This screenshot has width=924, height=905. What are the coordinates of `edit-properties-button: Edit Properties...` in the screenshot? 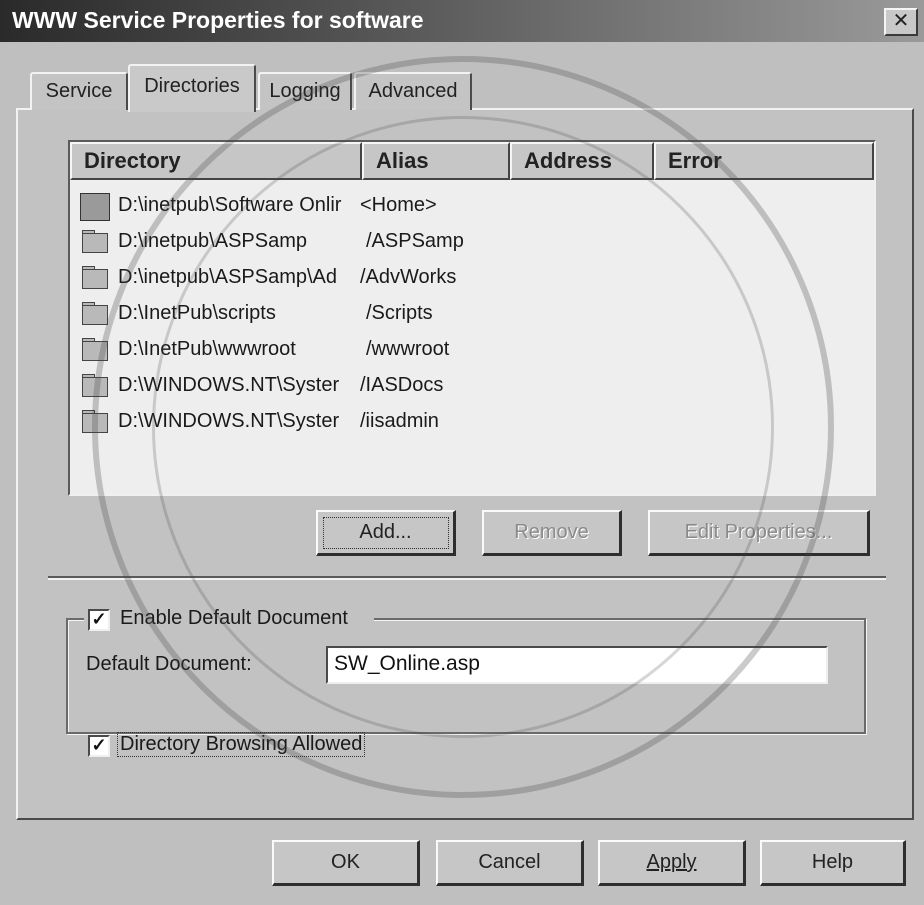 It's located at (759, 533).